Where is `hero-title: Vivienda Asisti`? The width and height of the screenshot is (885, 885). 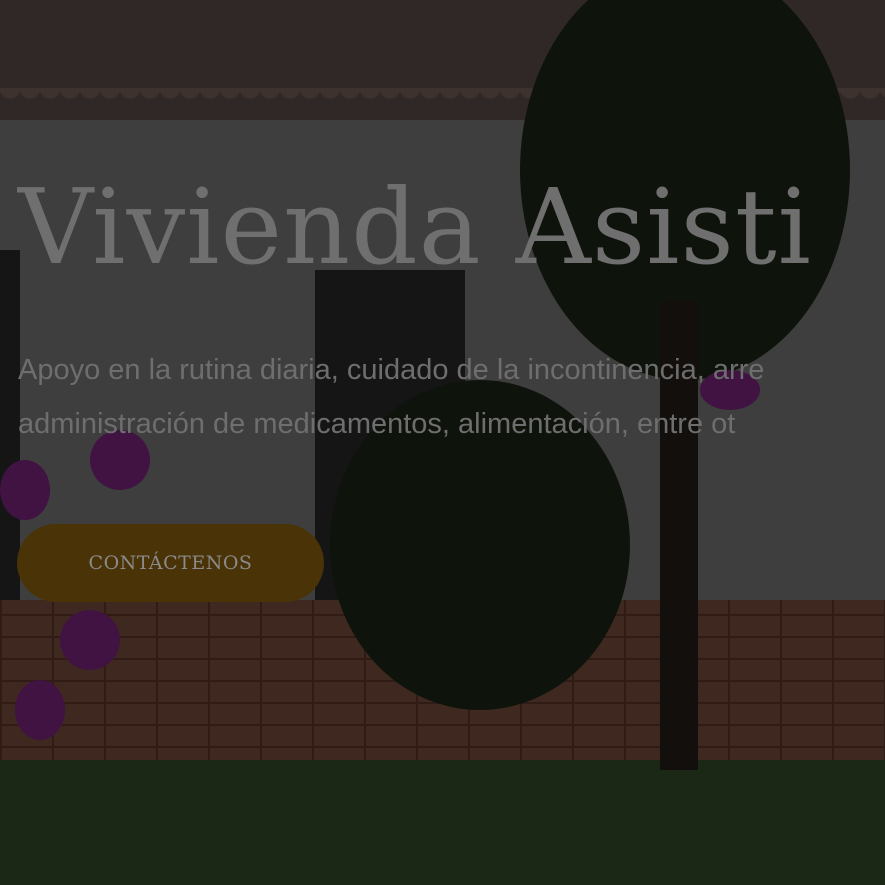
hero-title: Vivienda Asisti is located at coordinates (415, 227).